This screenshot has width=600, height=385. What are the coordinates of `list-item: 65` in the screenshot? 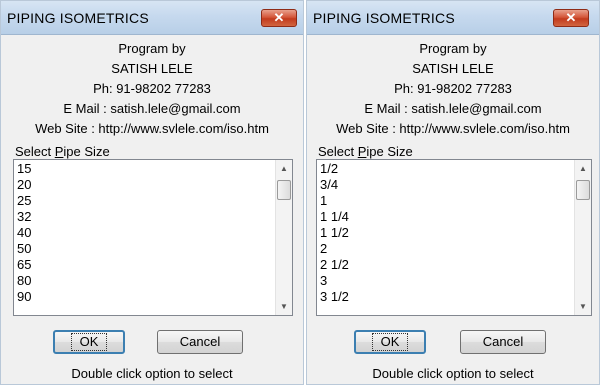 It's located at (144, 265).